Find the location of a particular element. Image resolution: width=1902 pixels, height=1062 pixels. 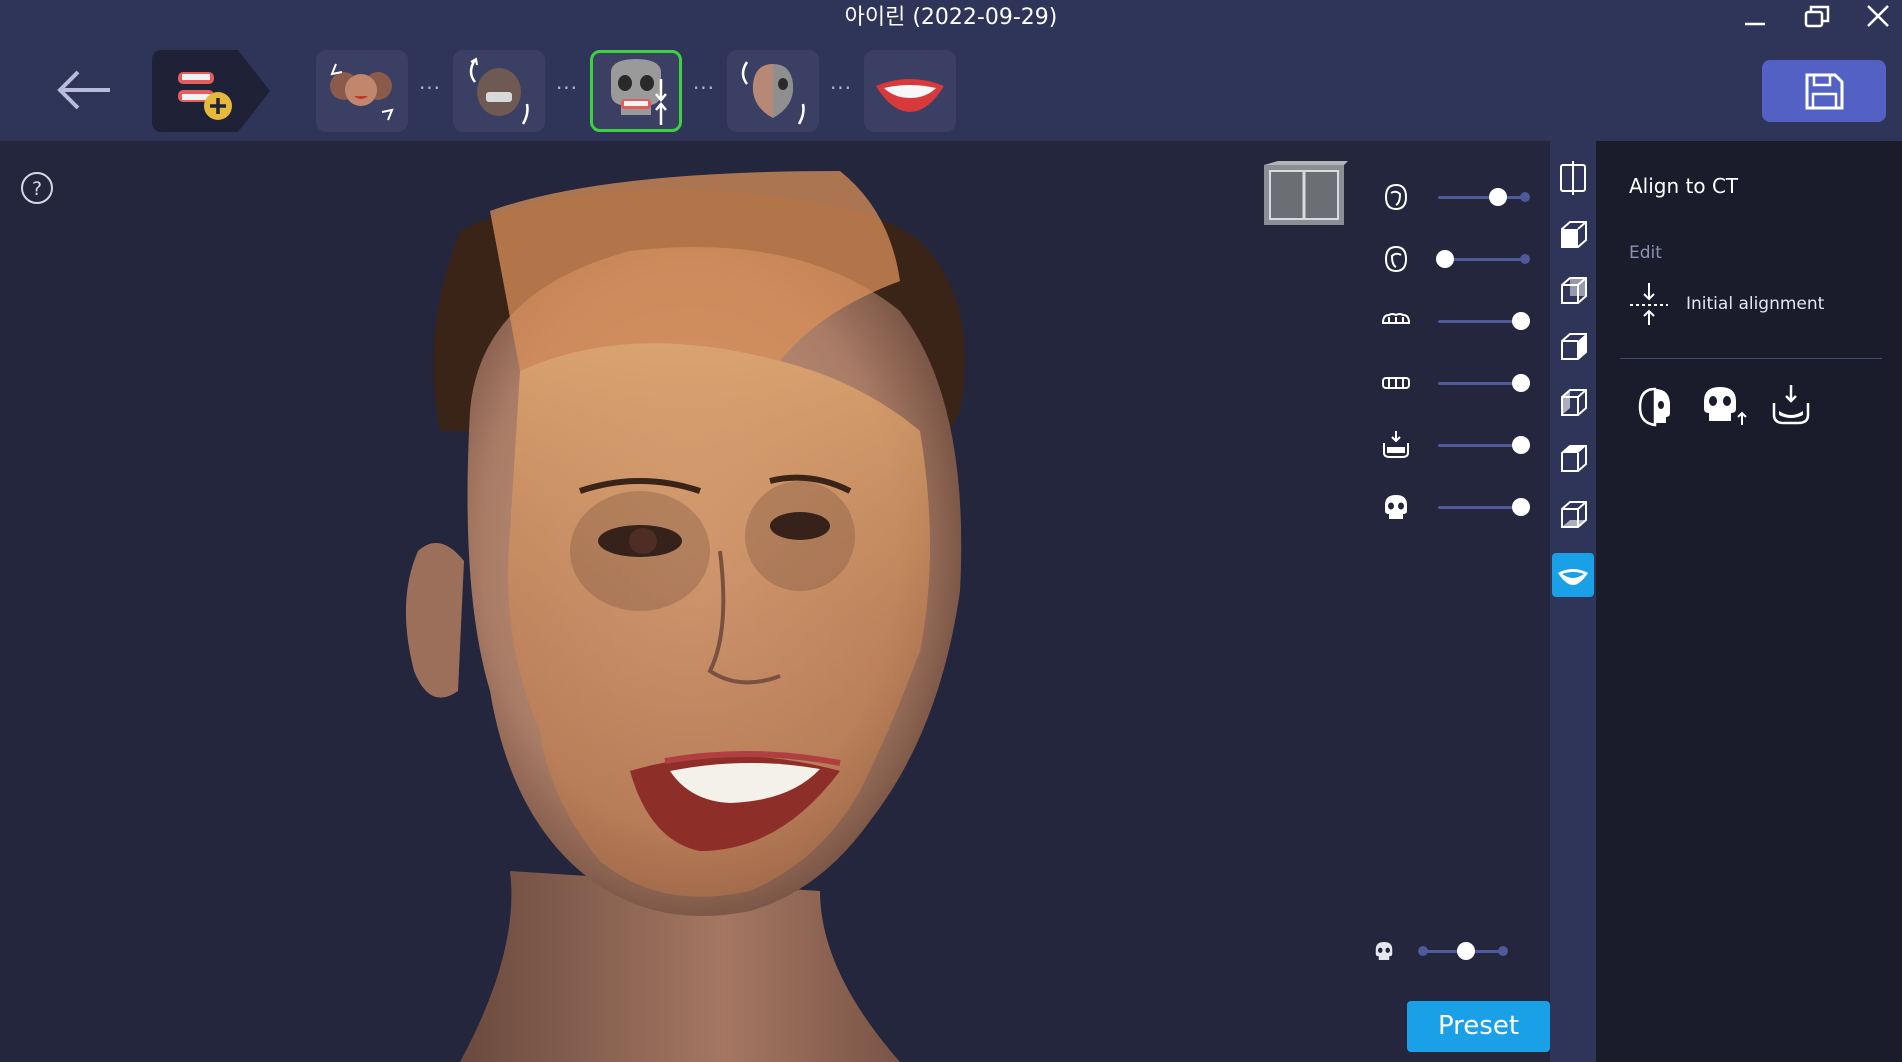

face-back-slider-knob is located at coordinates (1445, 259).